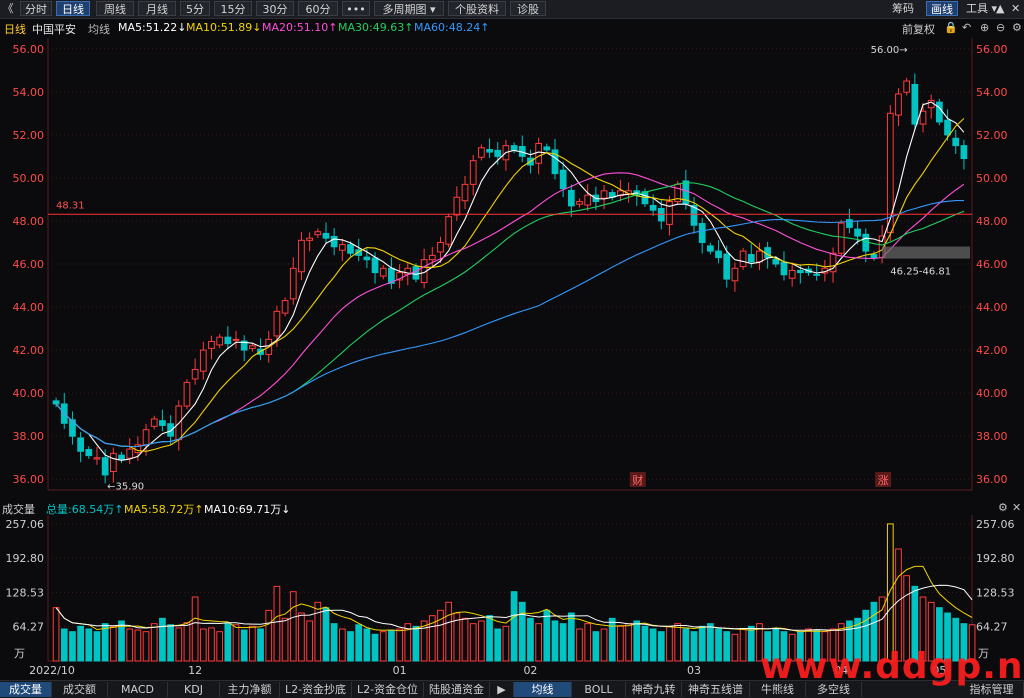 The height and width of the screenshot is (698, 1024). I want to click on diagnose-button: 诊股, so click(528, 8).